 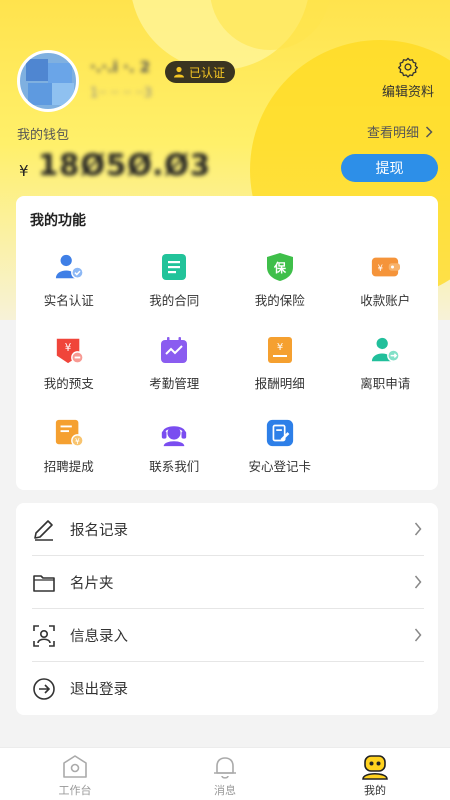 What do you see at coordinates (99, 637) in the screenshot?
I see `menu-item-label: 信息录入` at bounding box center [99, 637].